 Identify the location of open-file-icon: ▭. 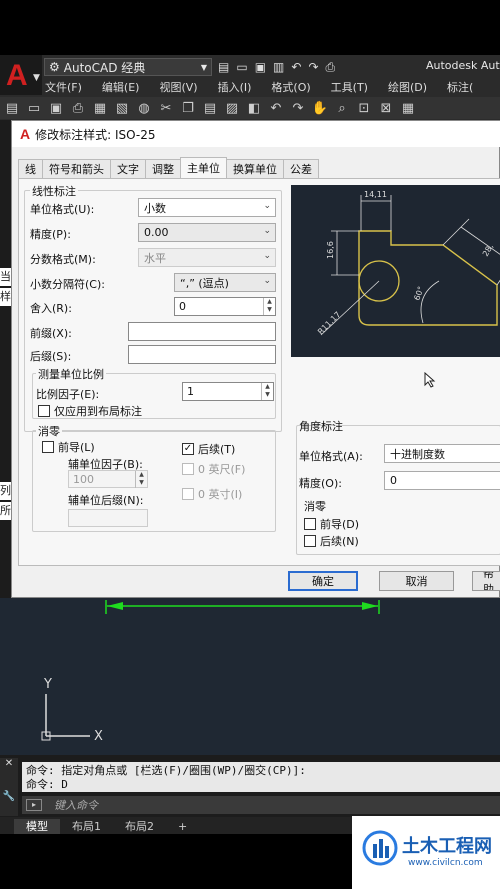
(241, 67).